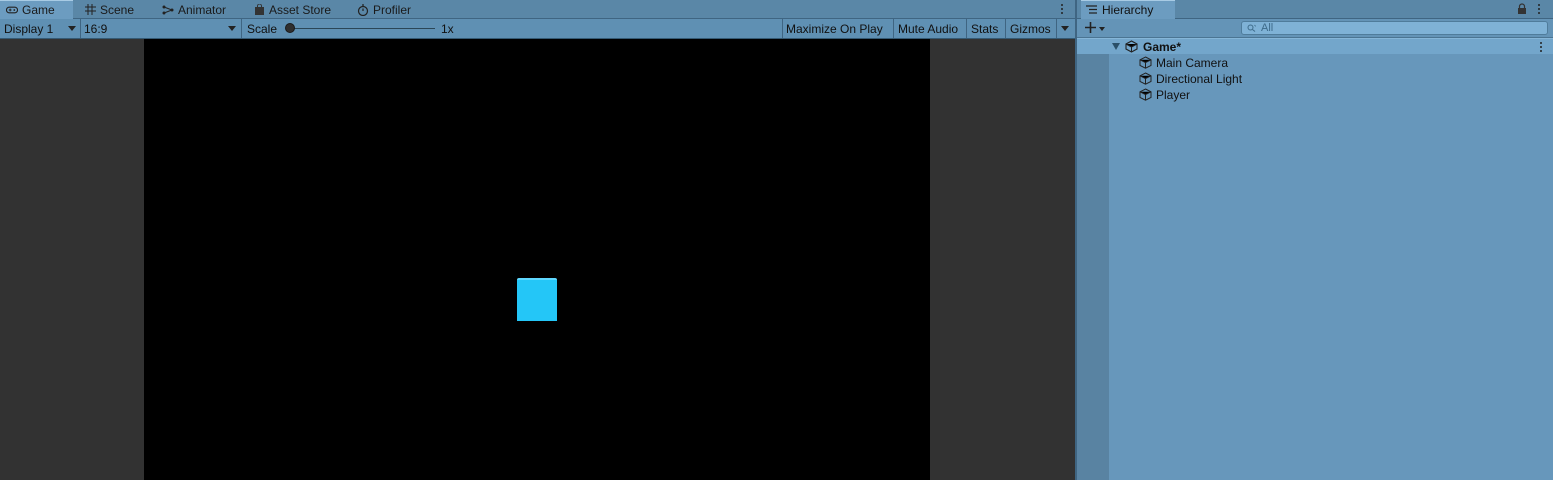 The width and height of the screenshot is (1553, 480). Describe the element at coordinates (1093, 259) in the screenshot. I see `hierarchy-gutter` at that location.